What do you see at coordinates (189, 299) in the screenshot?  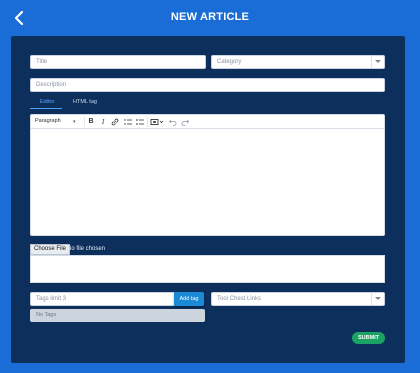 I see `add-tag-button: Add tag` at bounding box center [189, 299].